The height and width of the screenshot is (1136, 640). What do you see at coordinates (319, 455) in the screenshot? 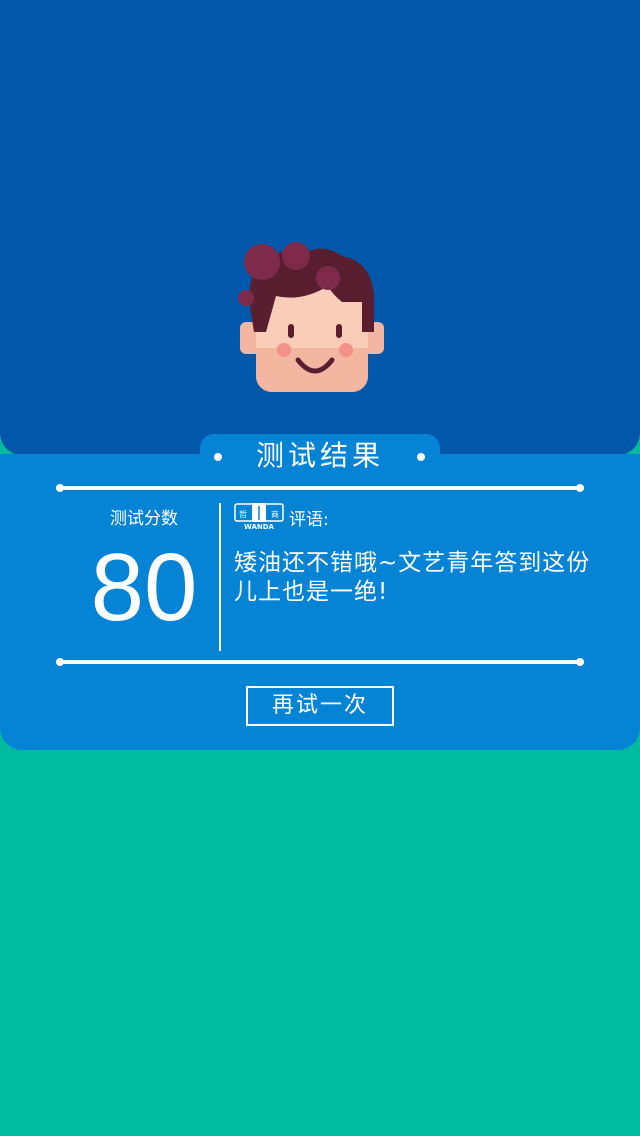
I see `result-title: 测试结果` at bounding box center [319, 455].